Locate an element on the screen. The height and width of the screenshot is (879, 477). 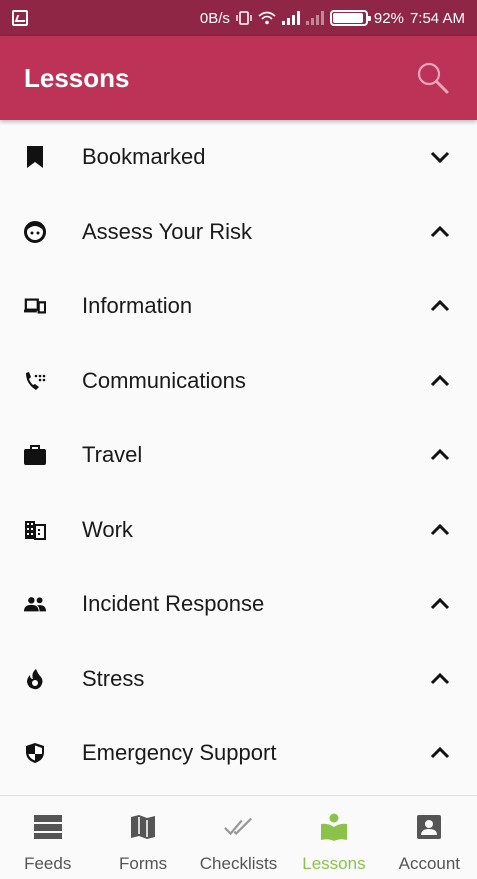
building-icon is located at coordinates (35, 530).